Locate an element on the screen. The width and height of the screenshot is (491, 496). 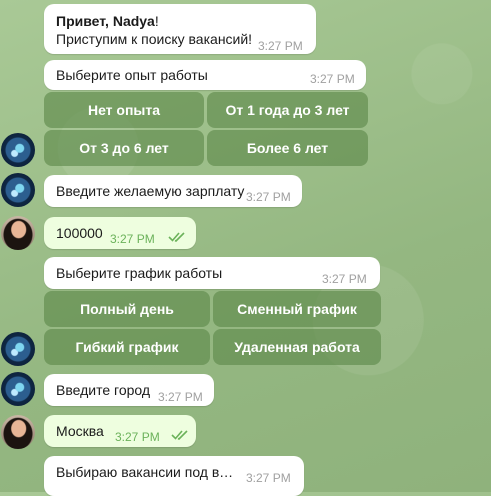
no-experience-button: Нет опыта is located at coordinates (124, 110).